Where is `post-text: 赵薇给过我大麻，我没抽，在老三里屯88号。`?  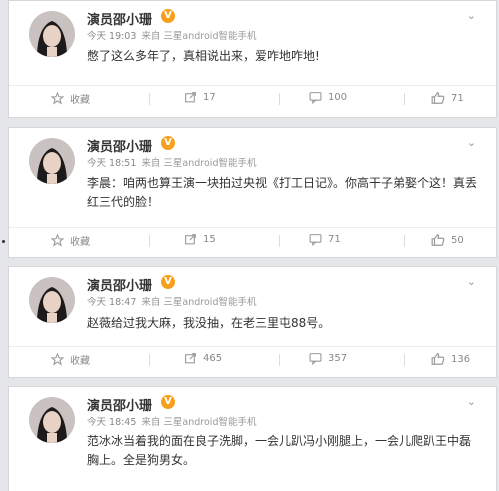
post-text: 赵薇给过我大麻，我没抽，在老三里屯88号。 is located at coordinates (209, 323).